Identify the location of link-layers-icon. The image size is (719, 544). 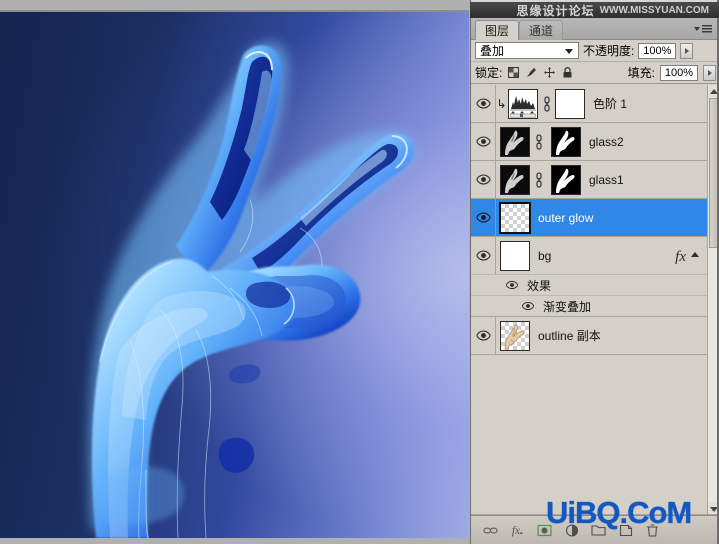
(490, 530).